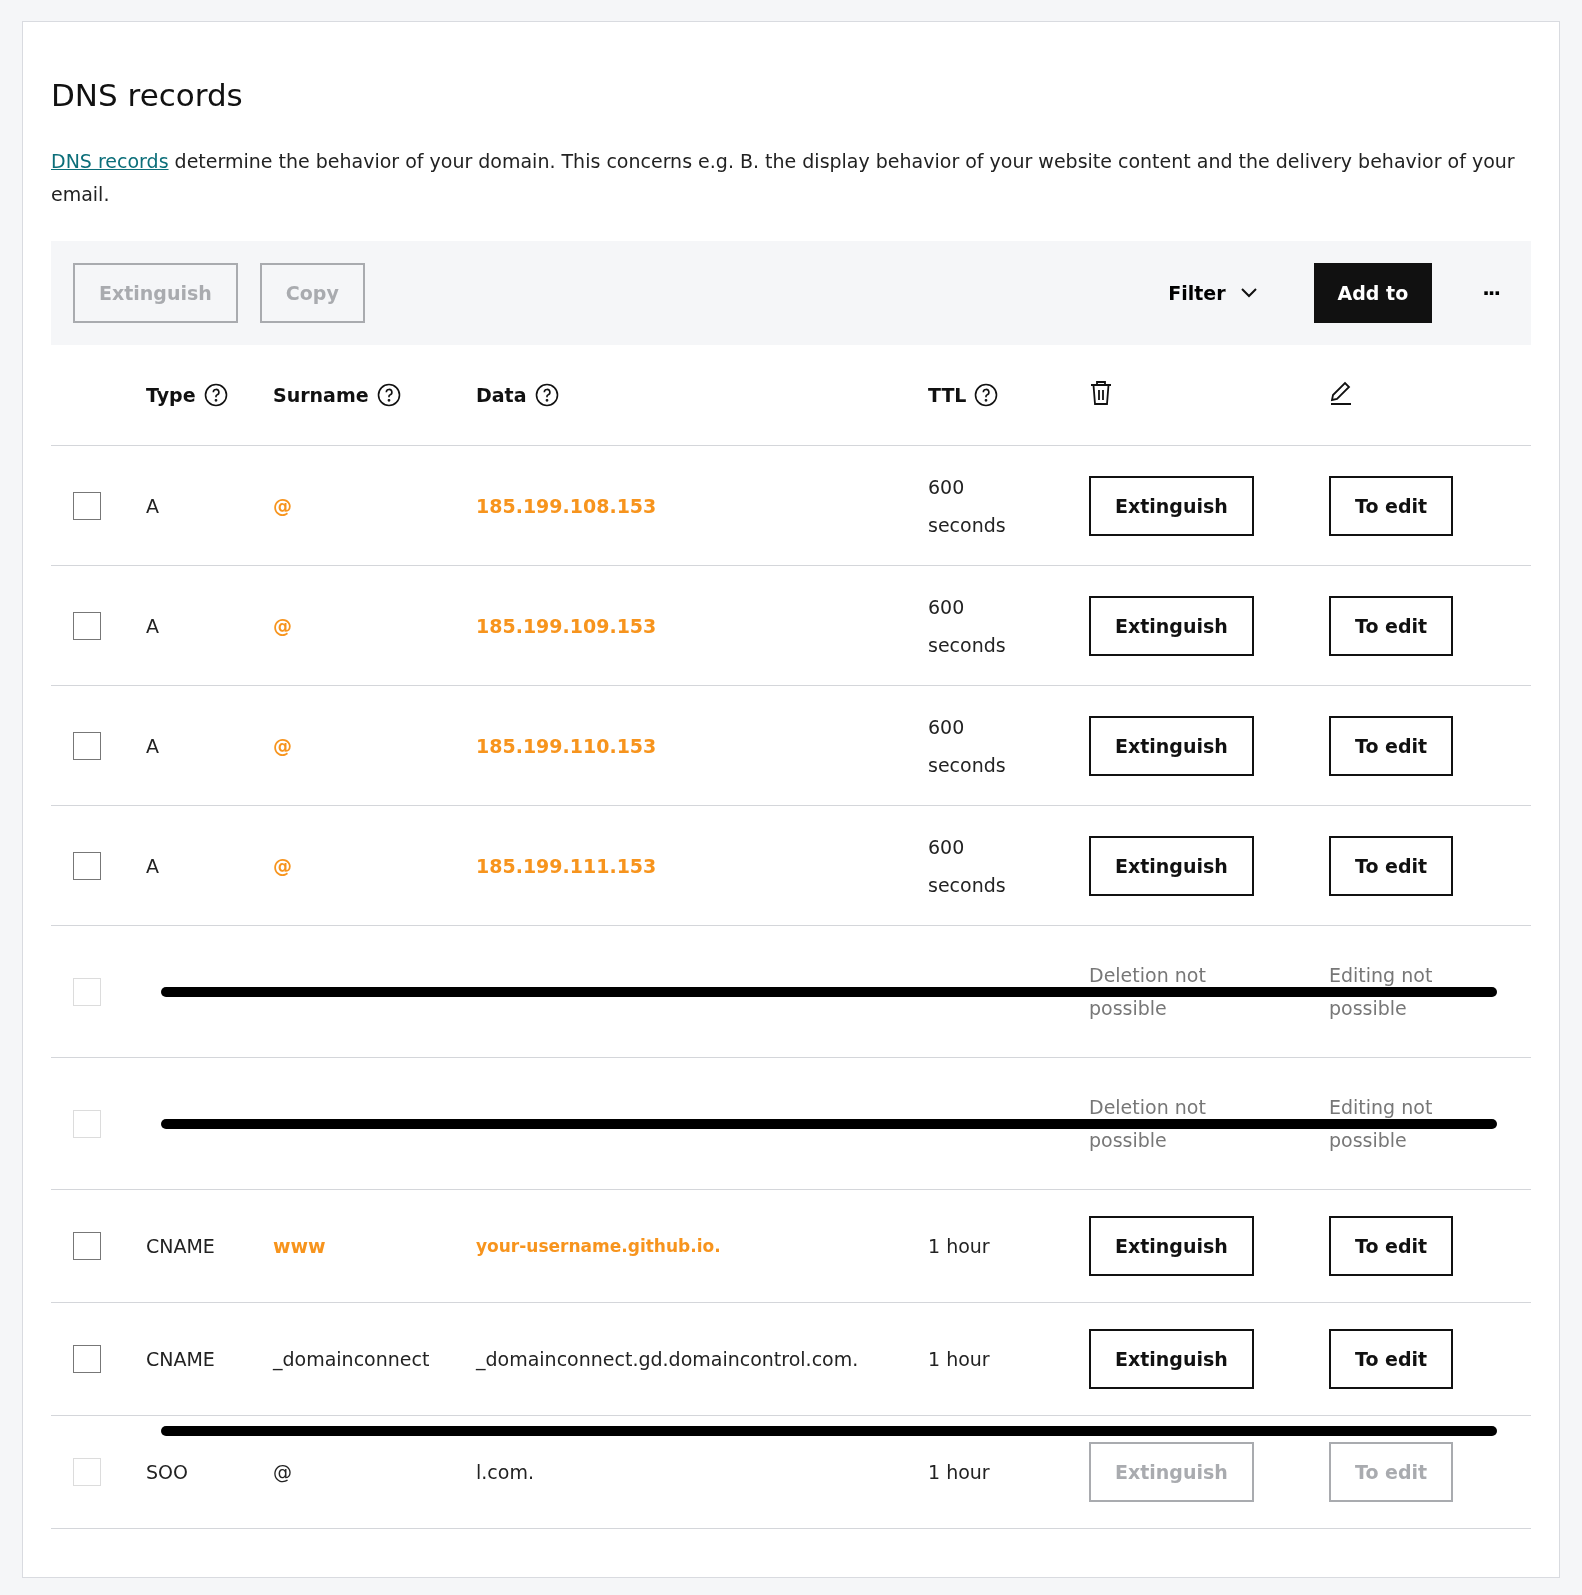 This screenshot has width=1582, height=1595. Describe the element at coordinates (1101, 393) in the screenshot. I see `trash-icon` at that location.